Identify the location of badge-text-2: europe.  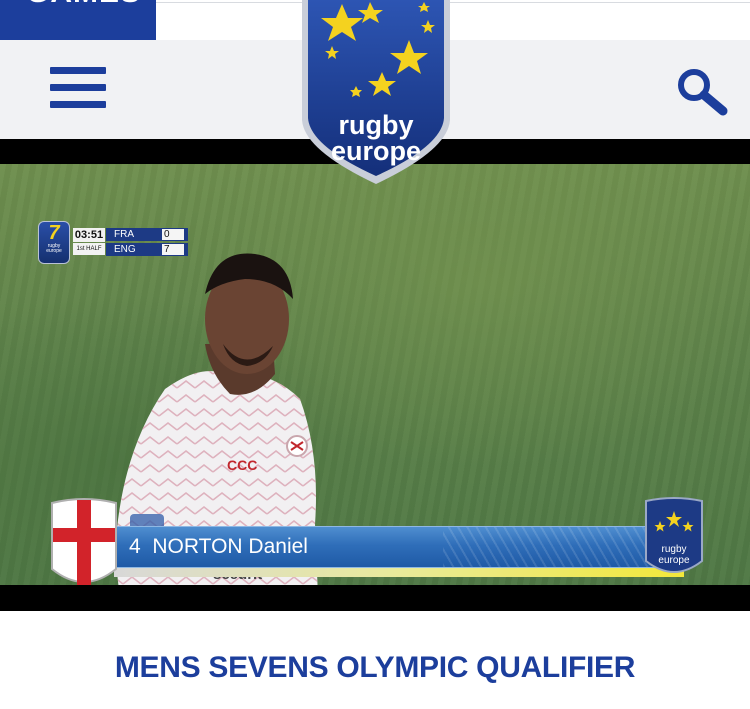
(54, 251).